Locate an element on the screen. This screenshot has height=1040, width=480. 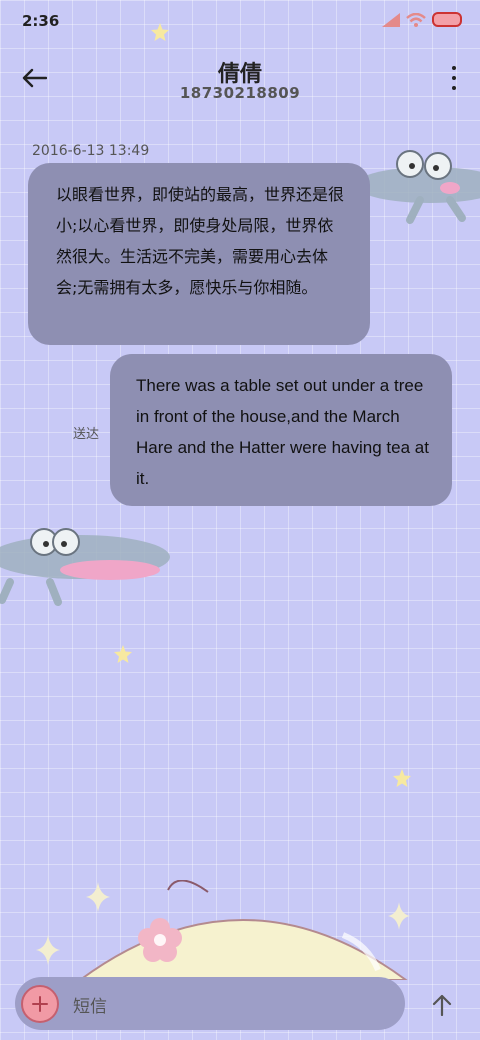
delivery-status: 送达 is located at coordinates (86, 434).